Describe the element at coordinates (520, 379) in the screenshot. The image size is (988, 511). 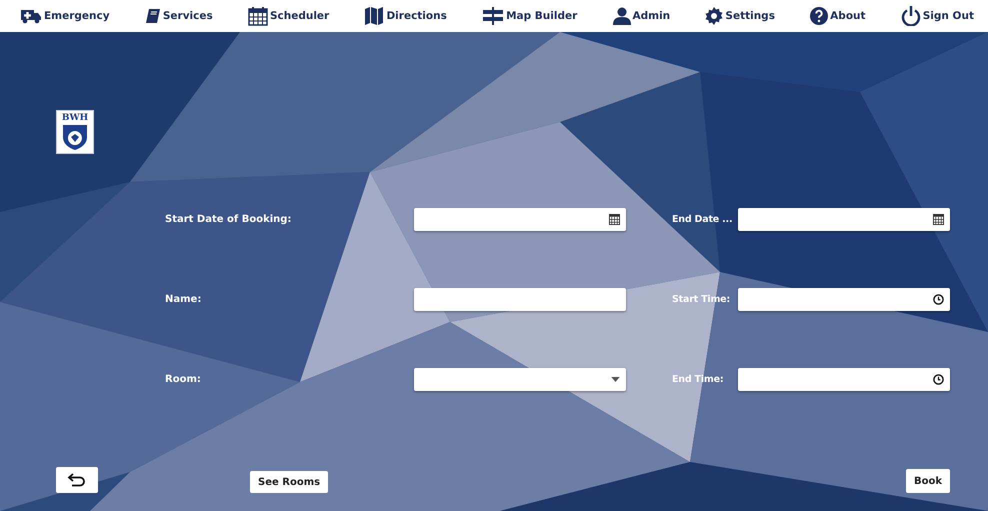
I see `dropdown-field` at that location.